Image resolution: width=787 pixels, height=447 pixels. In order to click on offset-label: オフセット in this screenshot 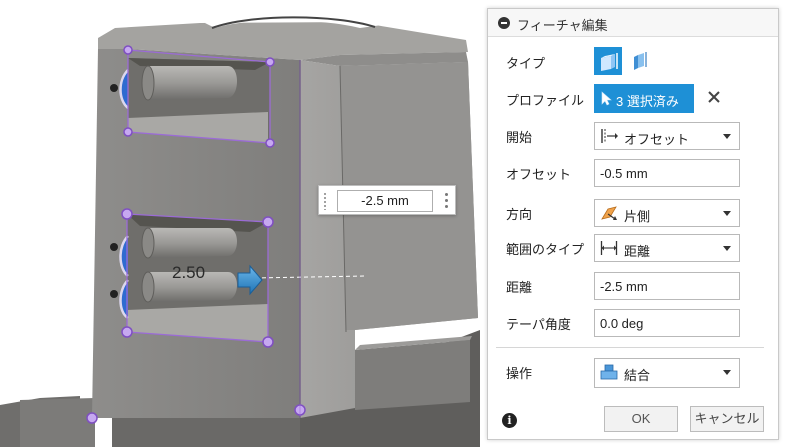, I will do `click(539, 174)`.